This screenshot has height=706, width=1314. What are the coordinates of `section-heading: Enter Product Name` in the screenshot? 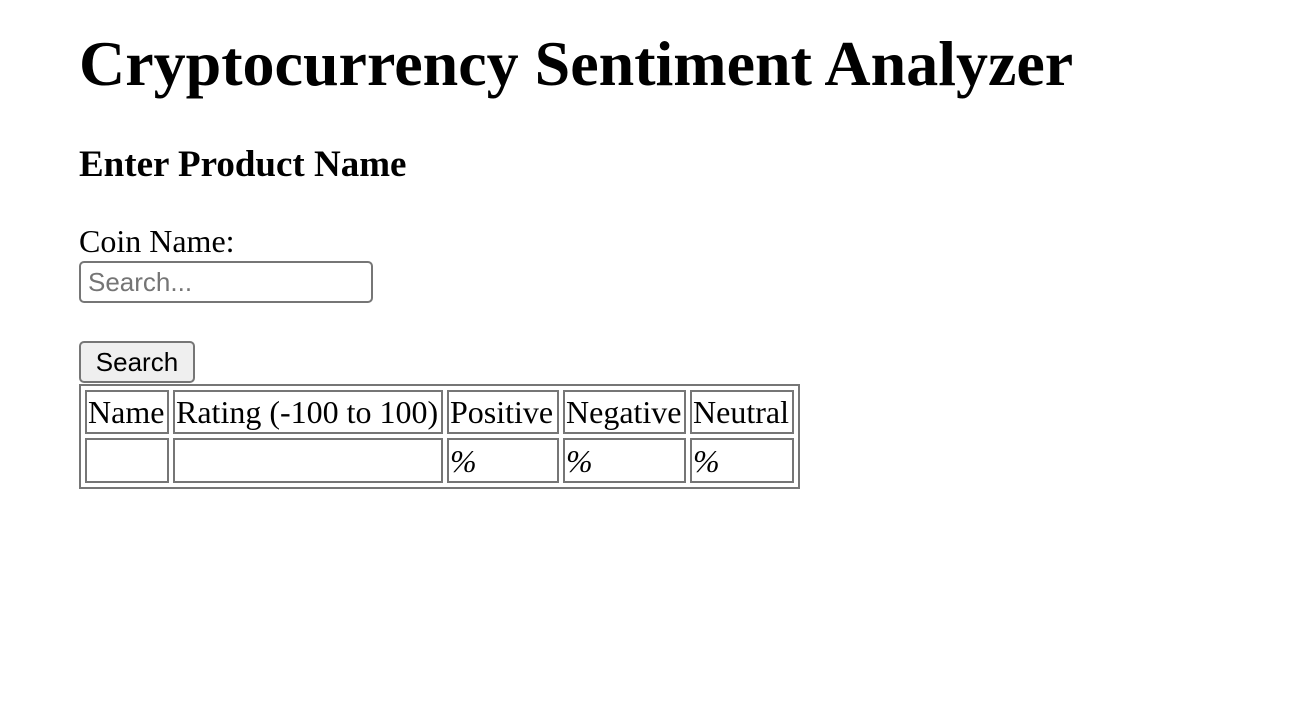 It's located at (243, 164).